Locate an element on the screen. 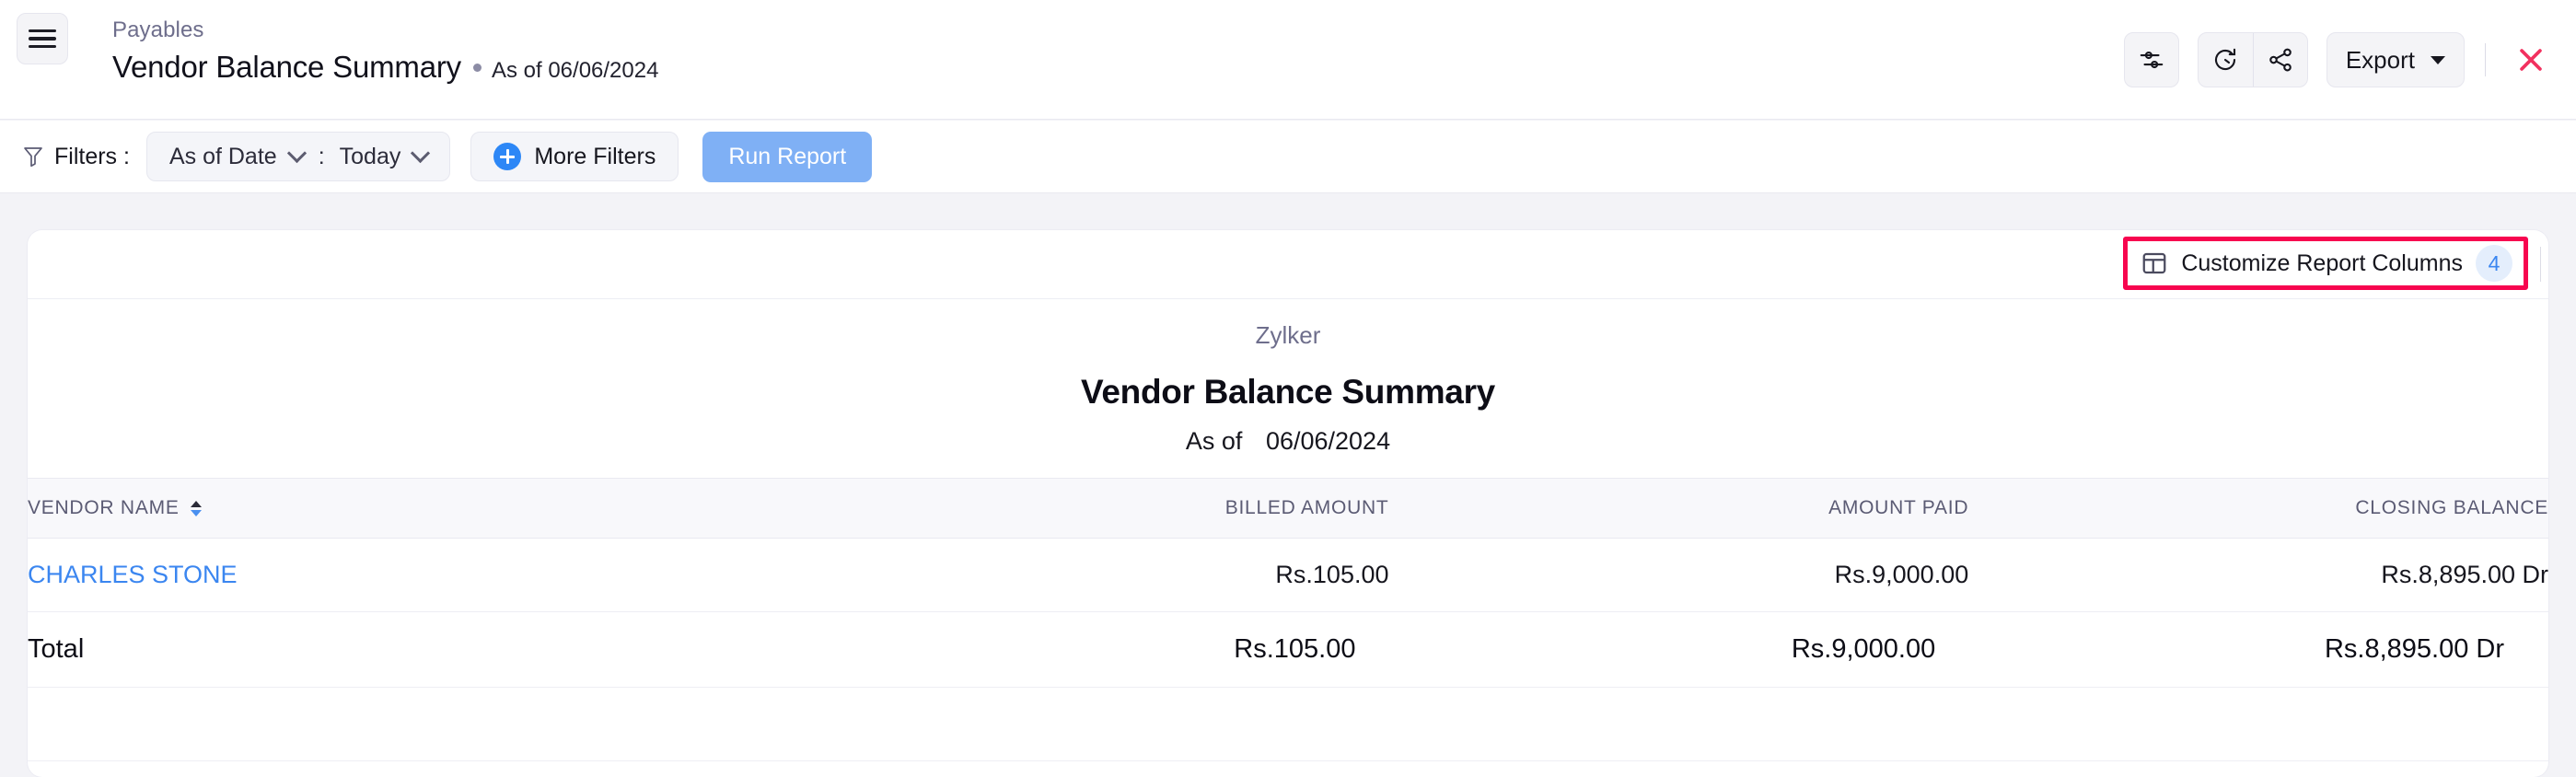 This screenshot has width=2576, height=777. run-report-button: Run Report is located at coordinates (787, 156).